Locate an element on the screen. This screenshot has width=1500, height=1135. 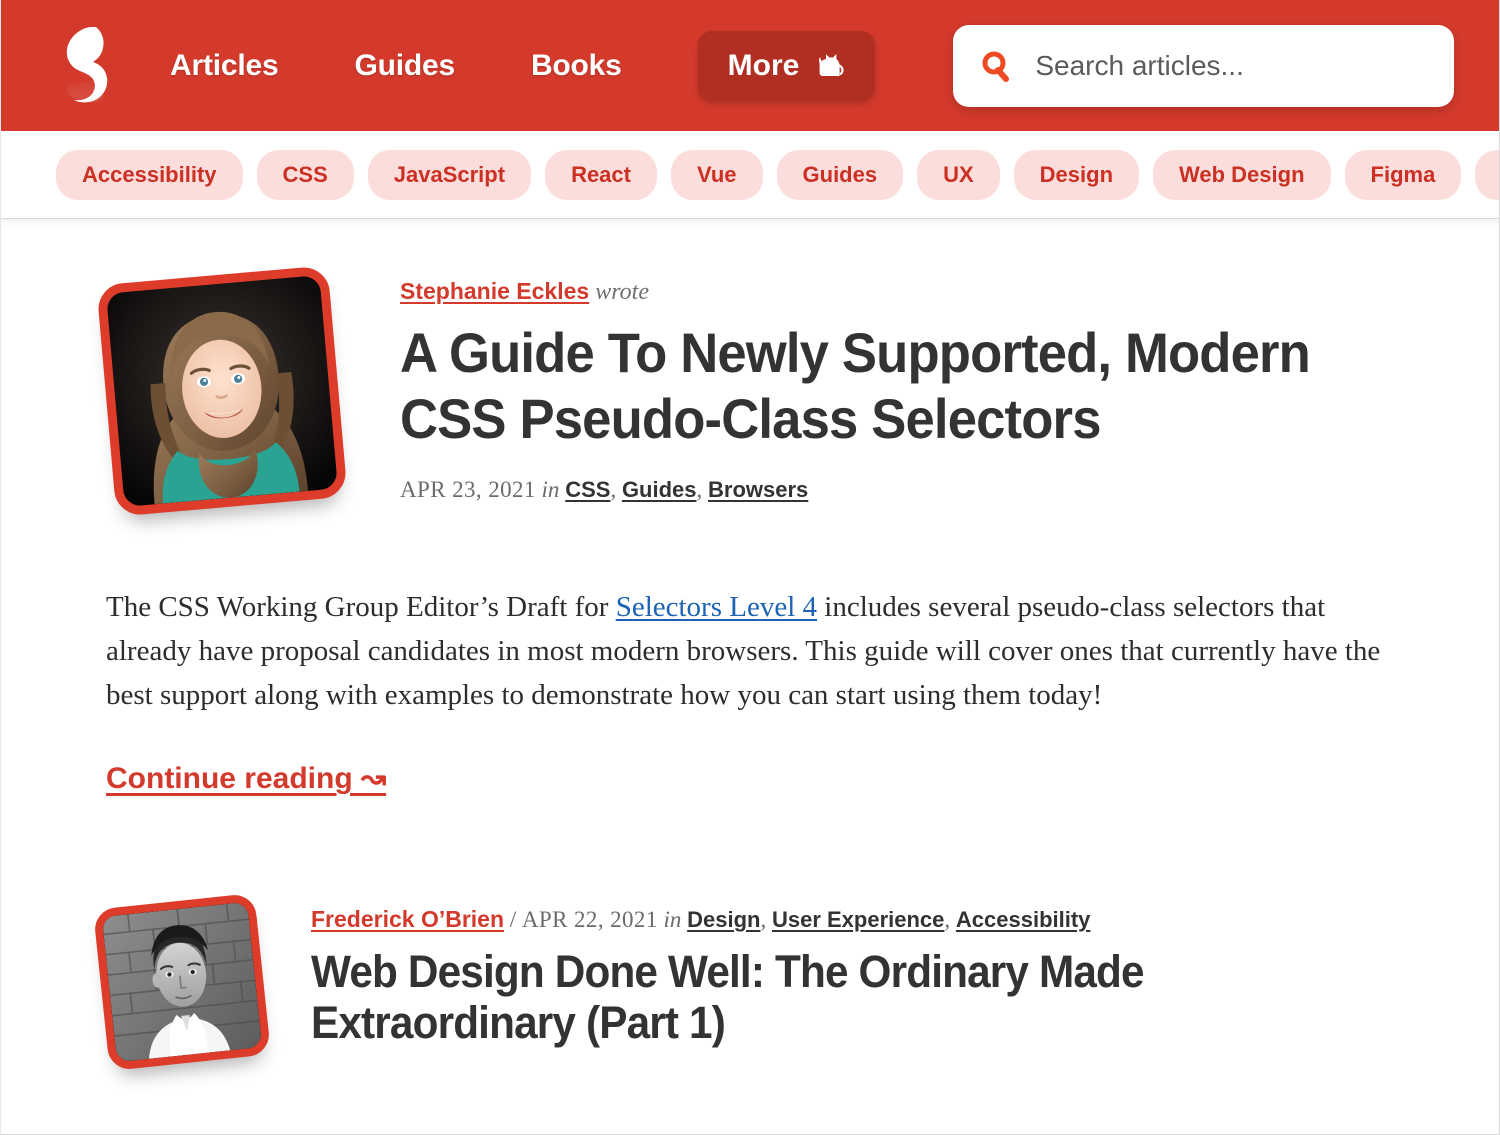
article-meta: APR 23, 2021 in CSS, Guides, Browsers is located at coordinates (905, 490).